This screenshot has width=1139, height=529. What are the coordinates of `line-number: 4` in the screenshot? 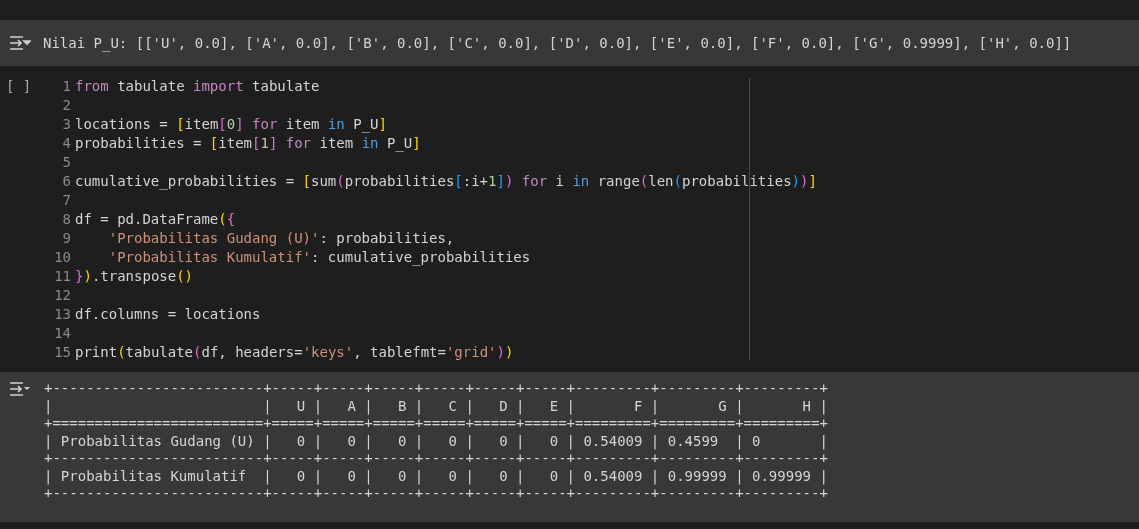 It's located at (66, 143).